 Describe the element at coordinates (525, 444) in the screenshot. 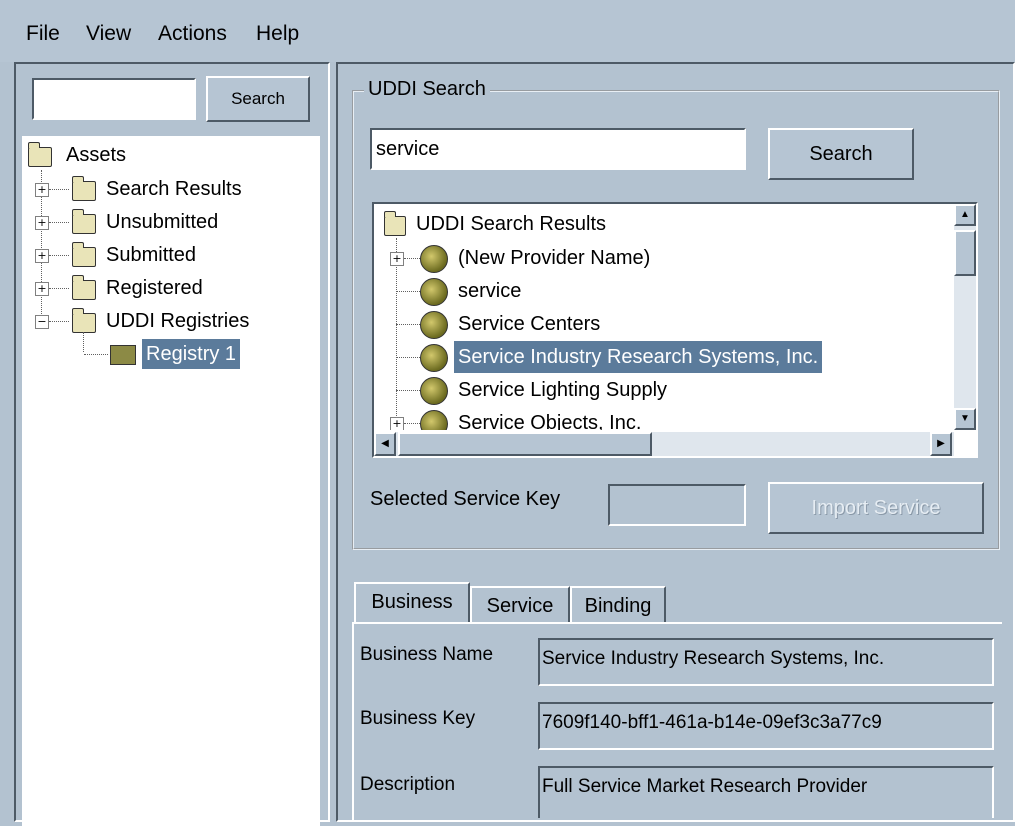

I see `horizontal-scroll-thumb` at that location.